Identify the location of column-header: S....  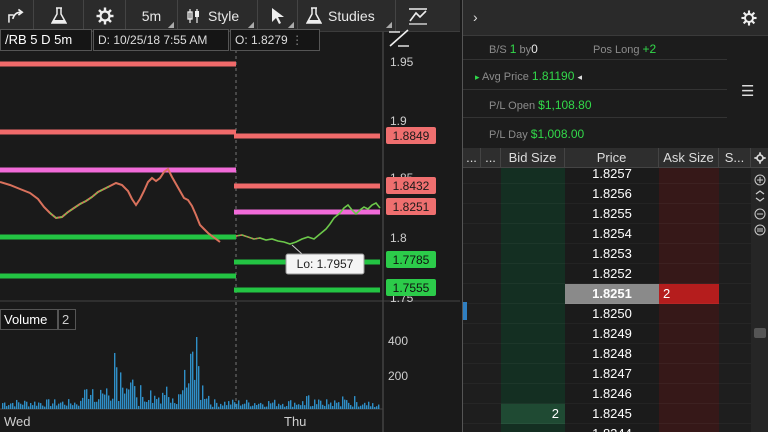
(735, 158).